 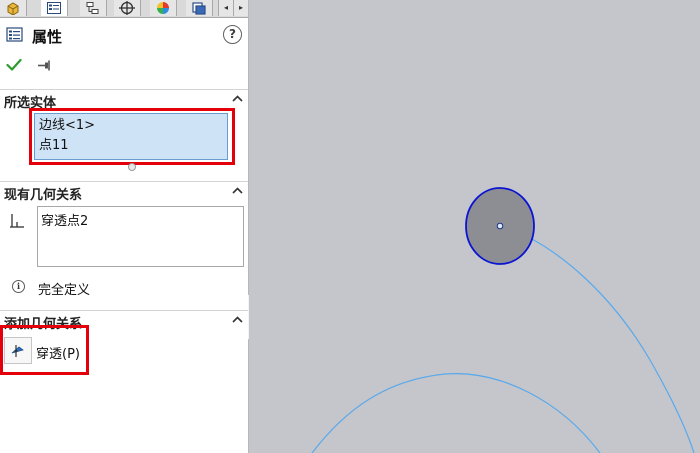 I want to click on tab-feature-manager, so click(x=13, y=8).